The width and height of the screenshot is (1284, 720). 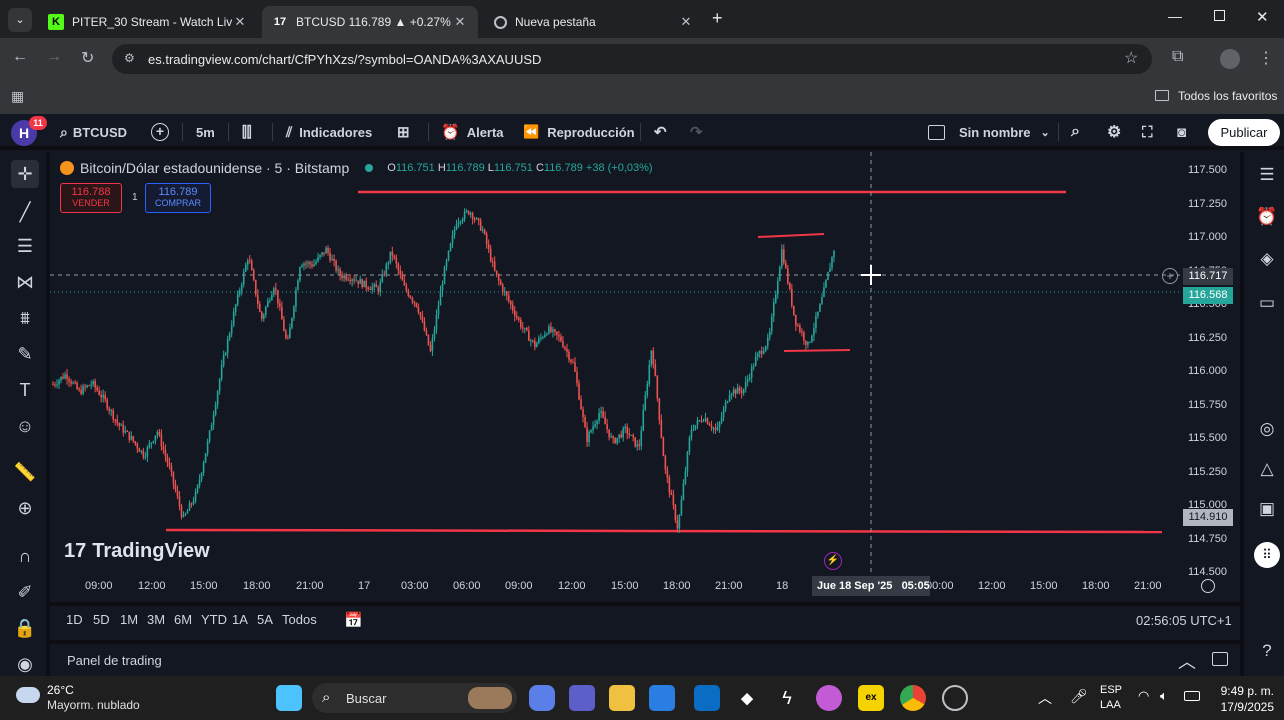 I want to click on range-3m: 3M, so click(x=160, y=619).